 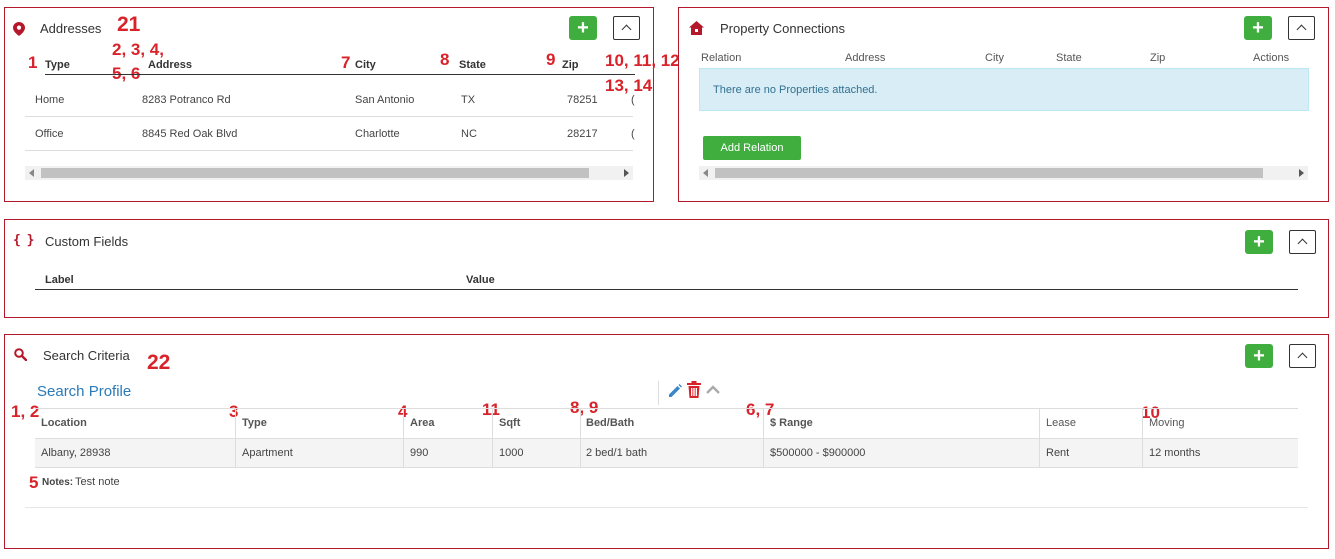 I want to click on column-header-sqft: Sqft, so click(x=510, y=423).